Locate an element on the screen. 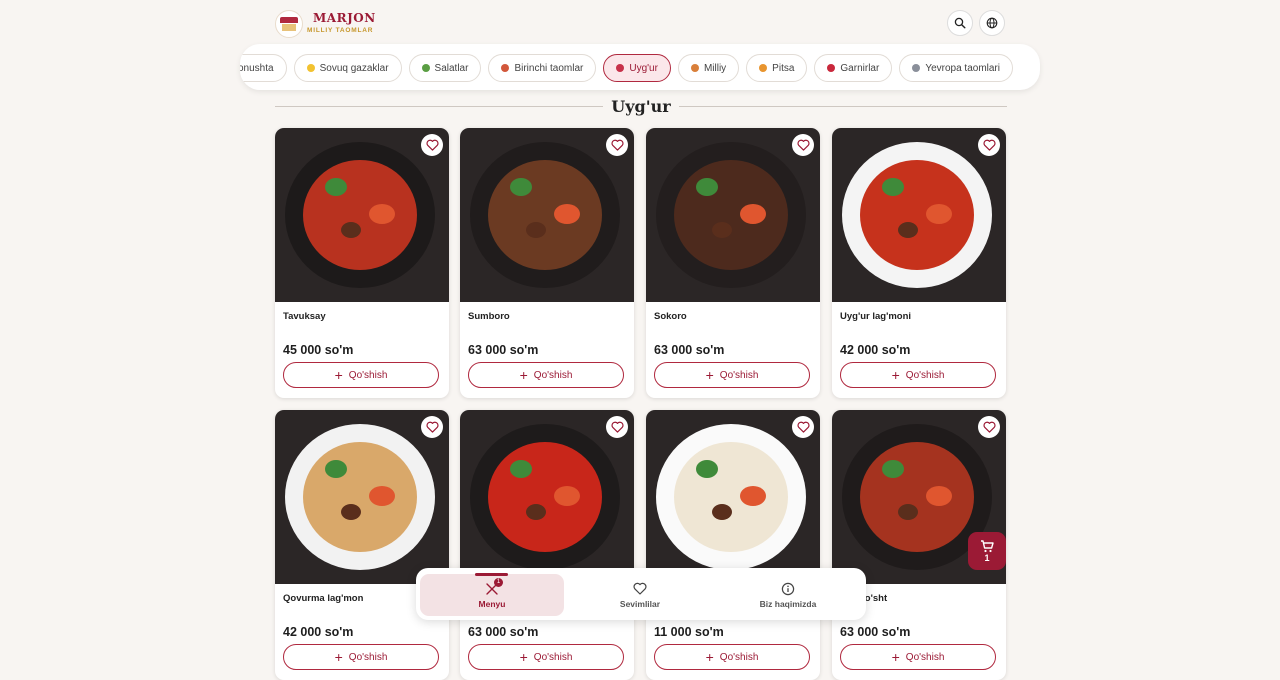 The image size is (1280, 680). product-card: Tavuksay 45 000 so'm + Qo'shish is located at coordinates (362, 263).